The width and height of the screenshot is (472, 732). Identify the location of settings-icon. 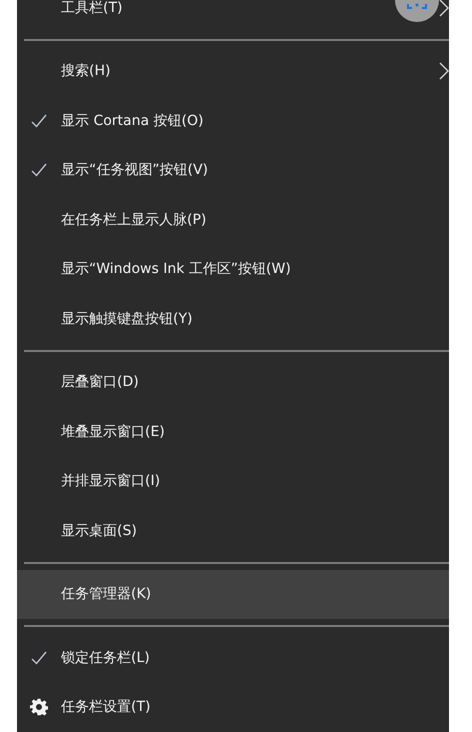
(39, 707).